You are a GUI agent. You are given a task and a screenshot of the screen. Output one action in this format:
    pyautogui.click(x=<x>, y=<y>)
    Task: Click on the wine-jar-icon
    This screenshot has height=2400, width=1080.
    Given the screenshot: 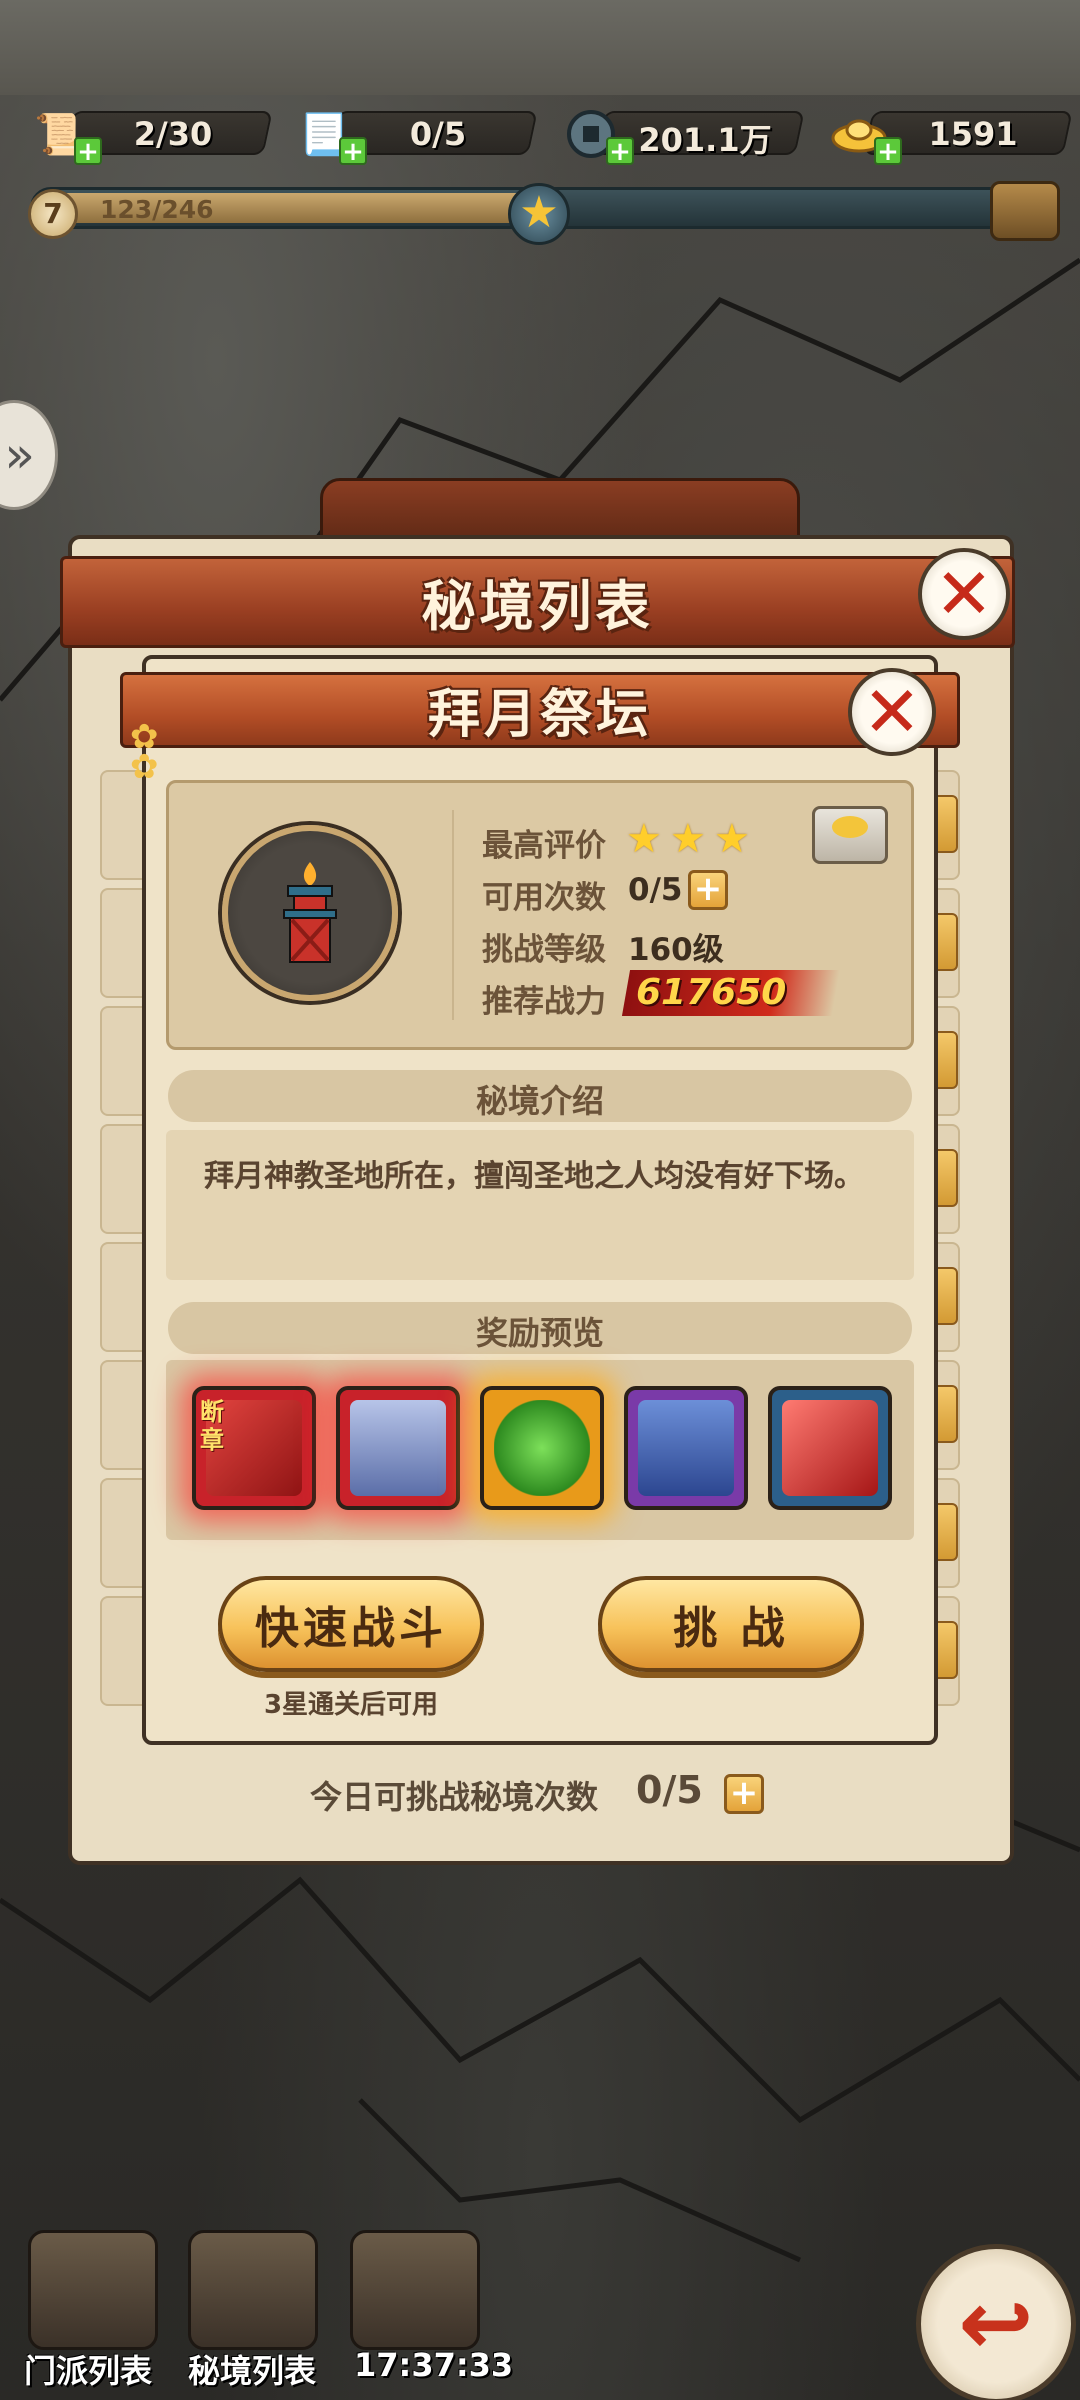 What is the action you would take?
    pyautogui.click(x=415, y=2290)
    